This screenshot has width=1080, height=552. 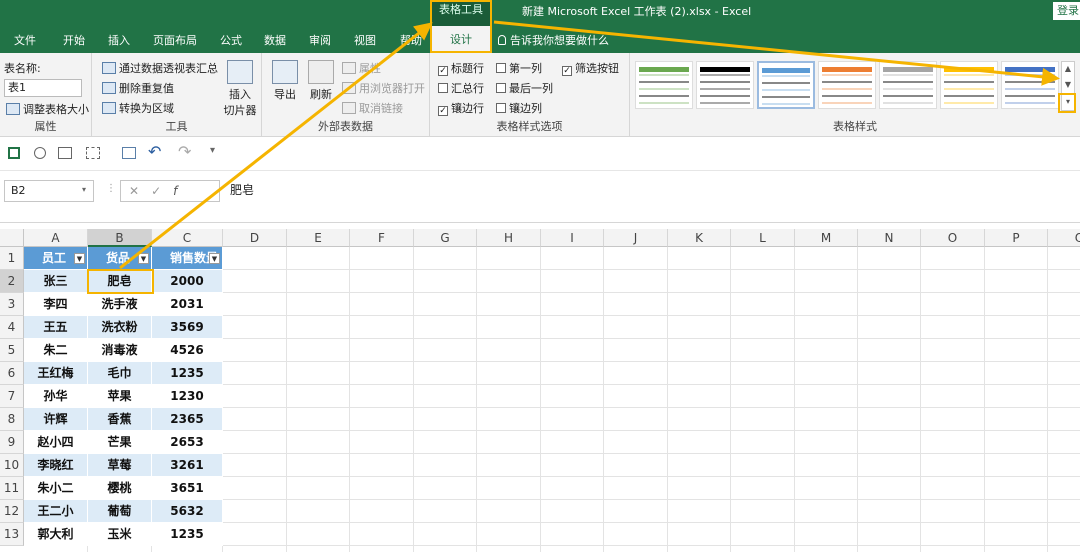 I want to click on table-cell: 芒果, so click(x=120, y=442).